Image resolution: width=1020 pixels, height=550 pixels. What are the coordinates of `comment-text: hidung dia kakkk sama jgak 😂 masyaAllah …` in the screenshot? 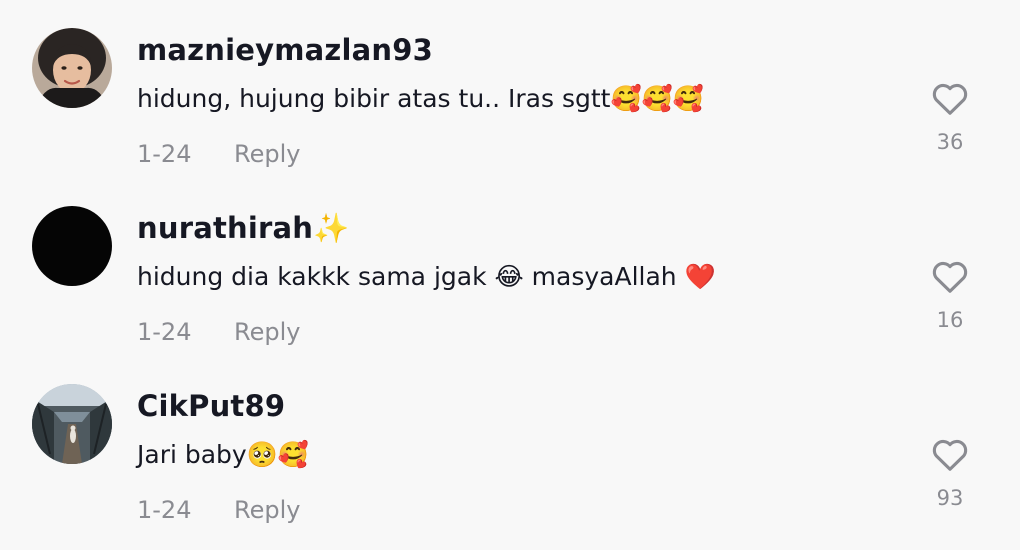 It's located at (426, 276).